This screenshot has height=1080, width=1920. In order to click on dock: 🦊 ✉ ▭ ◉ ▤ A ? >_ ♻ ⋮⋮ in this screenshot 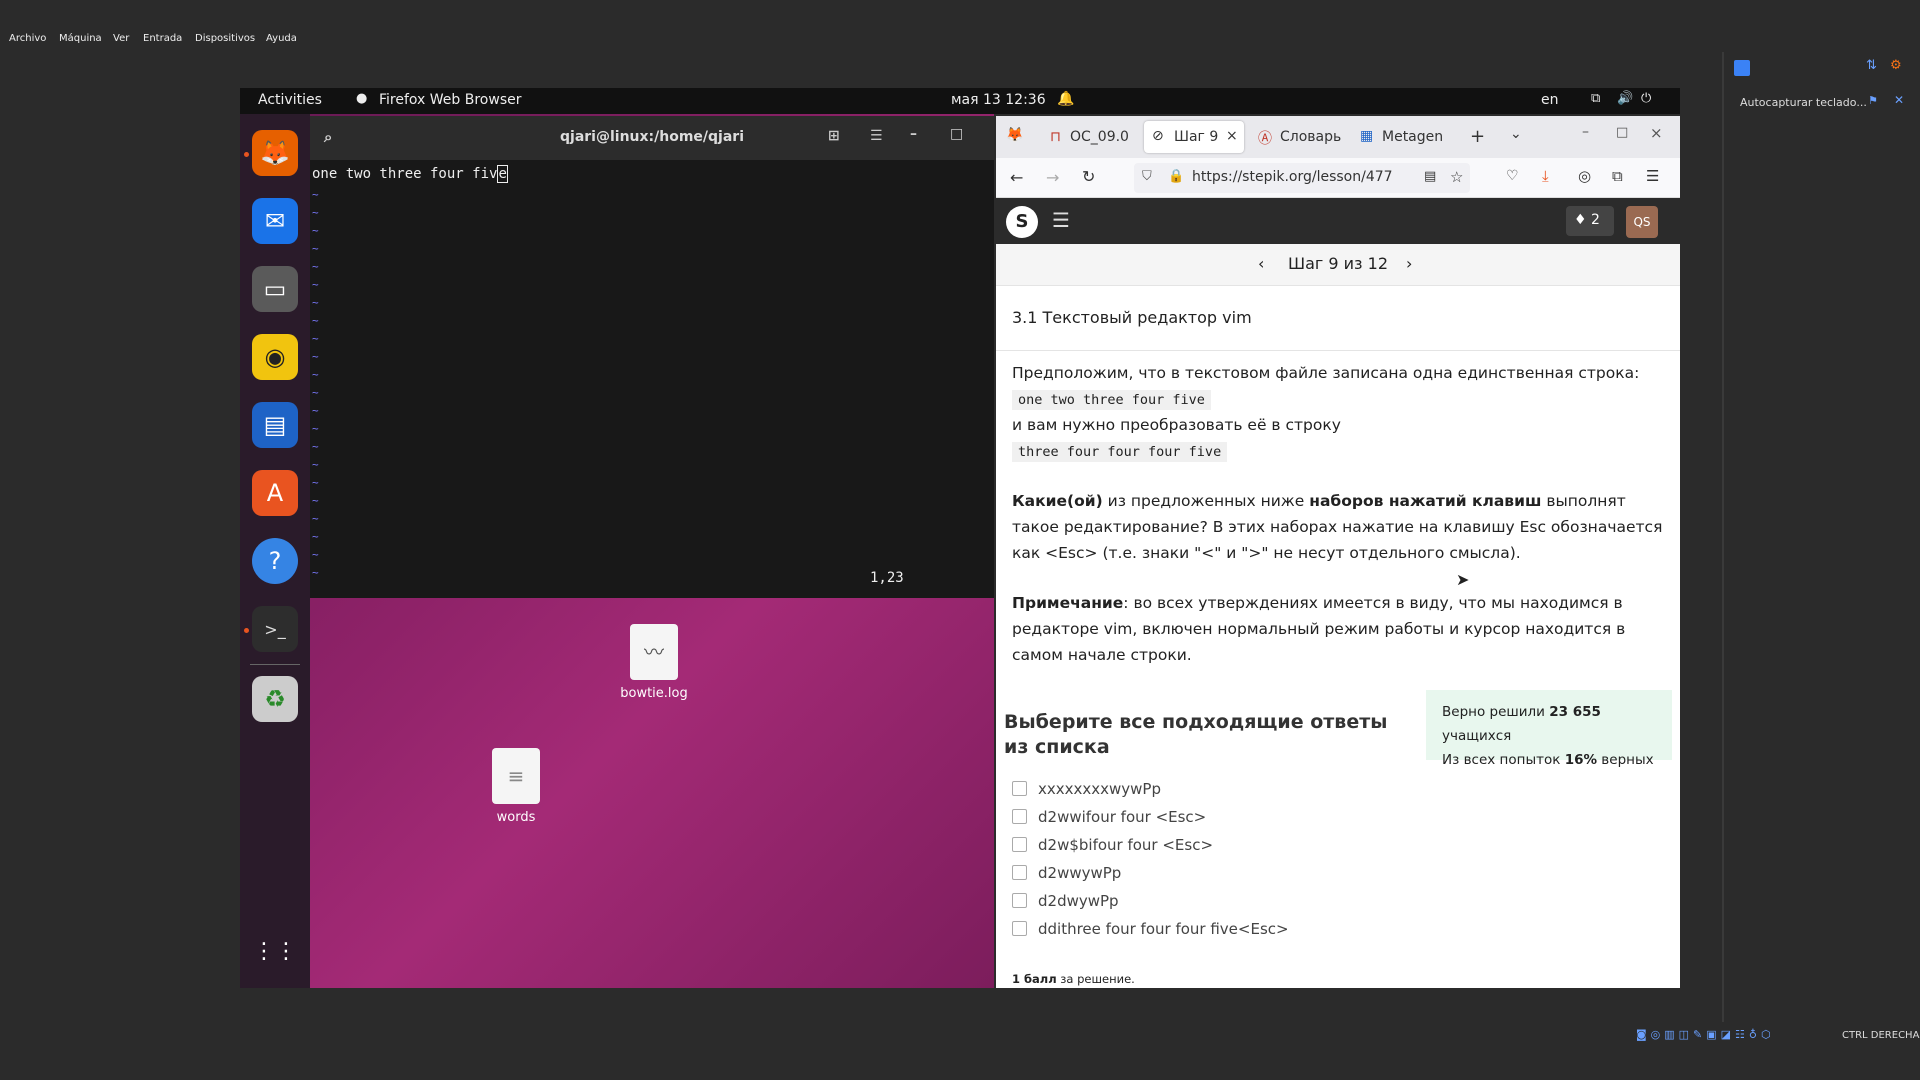, I will do `click(275, 551)`.